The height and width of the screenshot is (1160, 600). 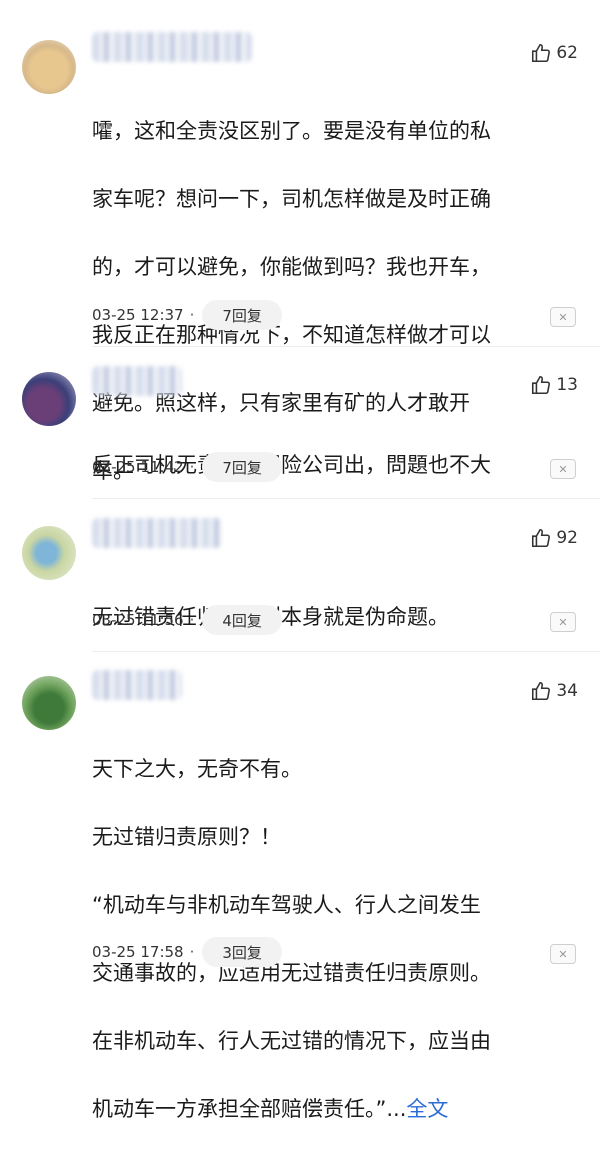 I want to click on timestamp: 03-25 12:37, so click(x=138, y=315).